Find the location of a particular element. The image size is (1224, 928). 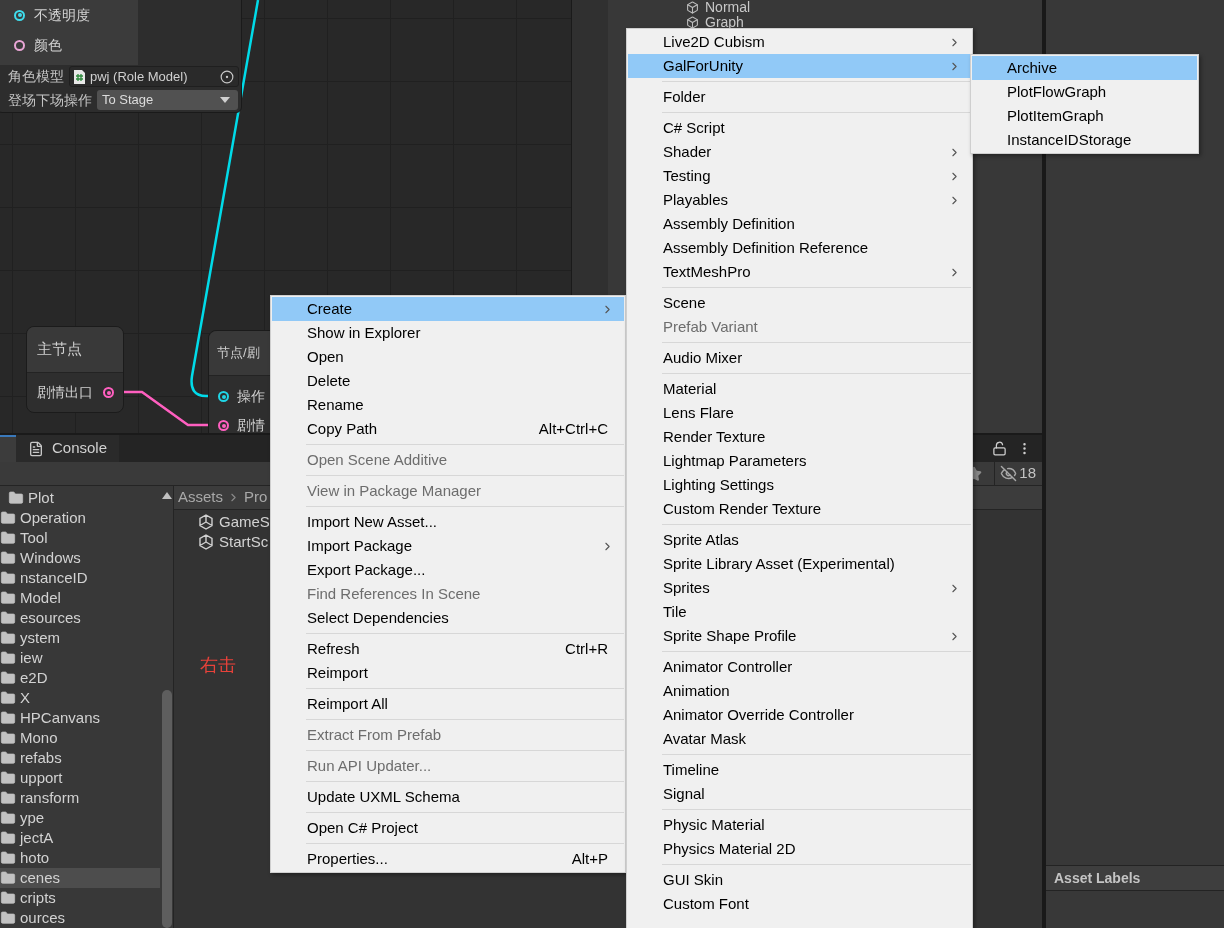

node-title: 主节点 is located at coordinates (59, 349).